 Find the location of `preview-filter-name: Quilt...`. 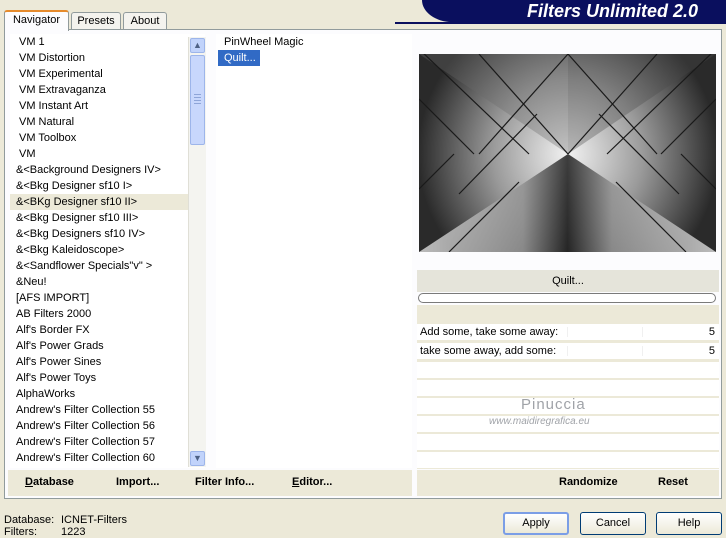

preview-filter-name: Quilt... is located at coordinates (568, 281).